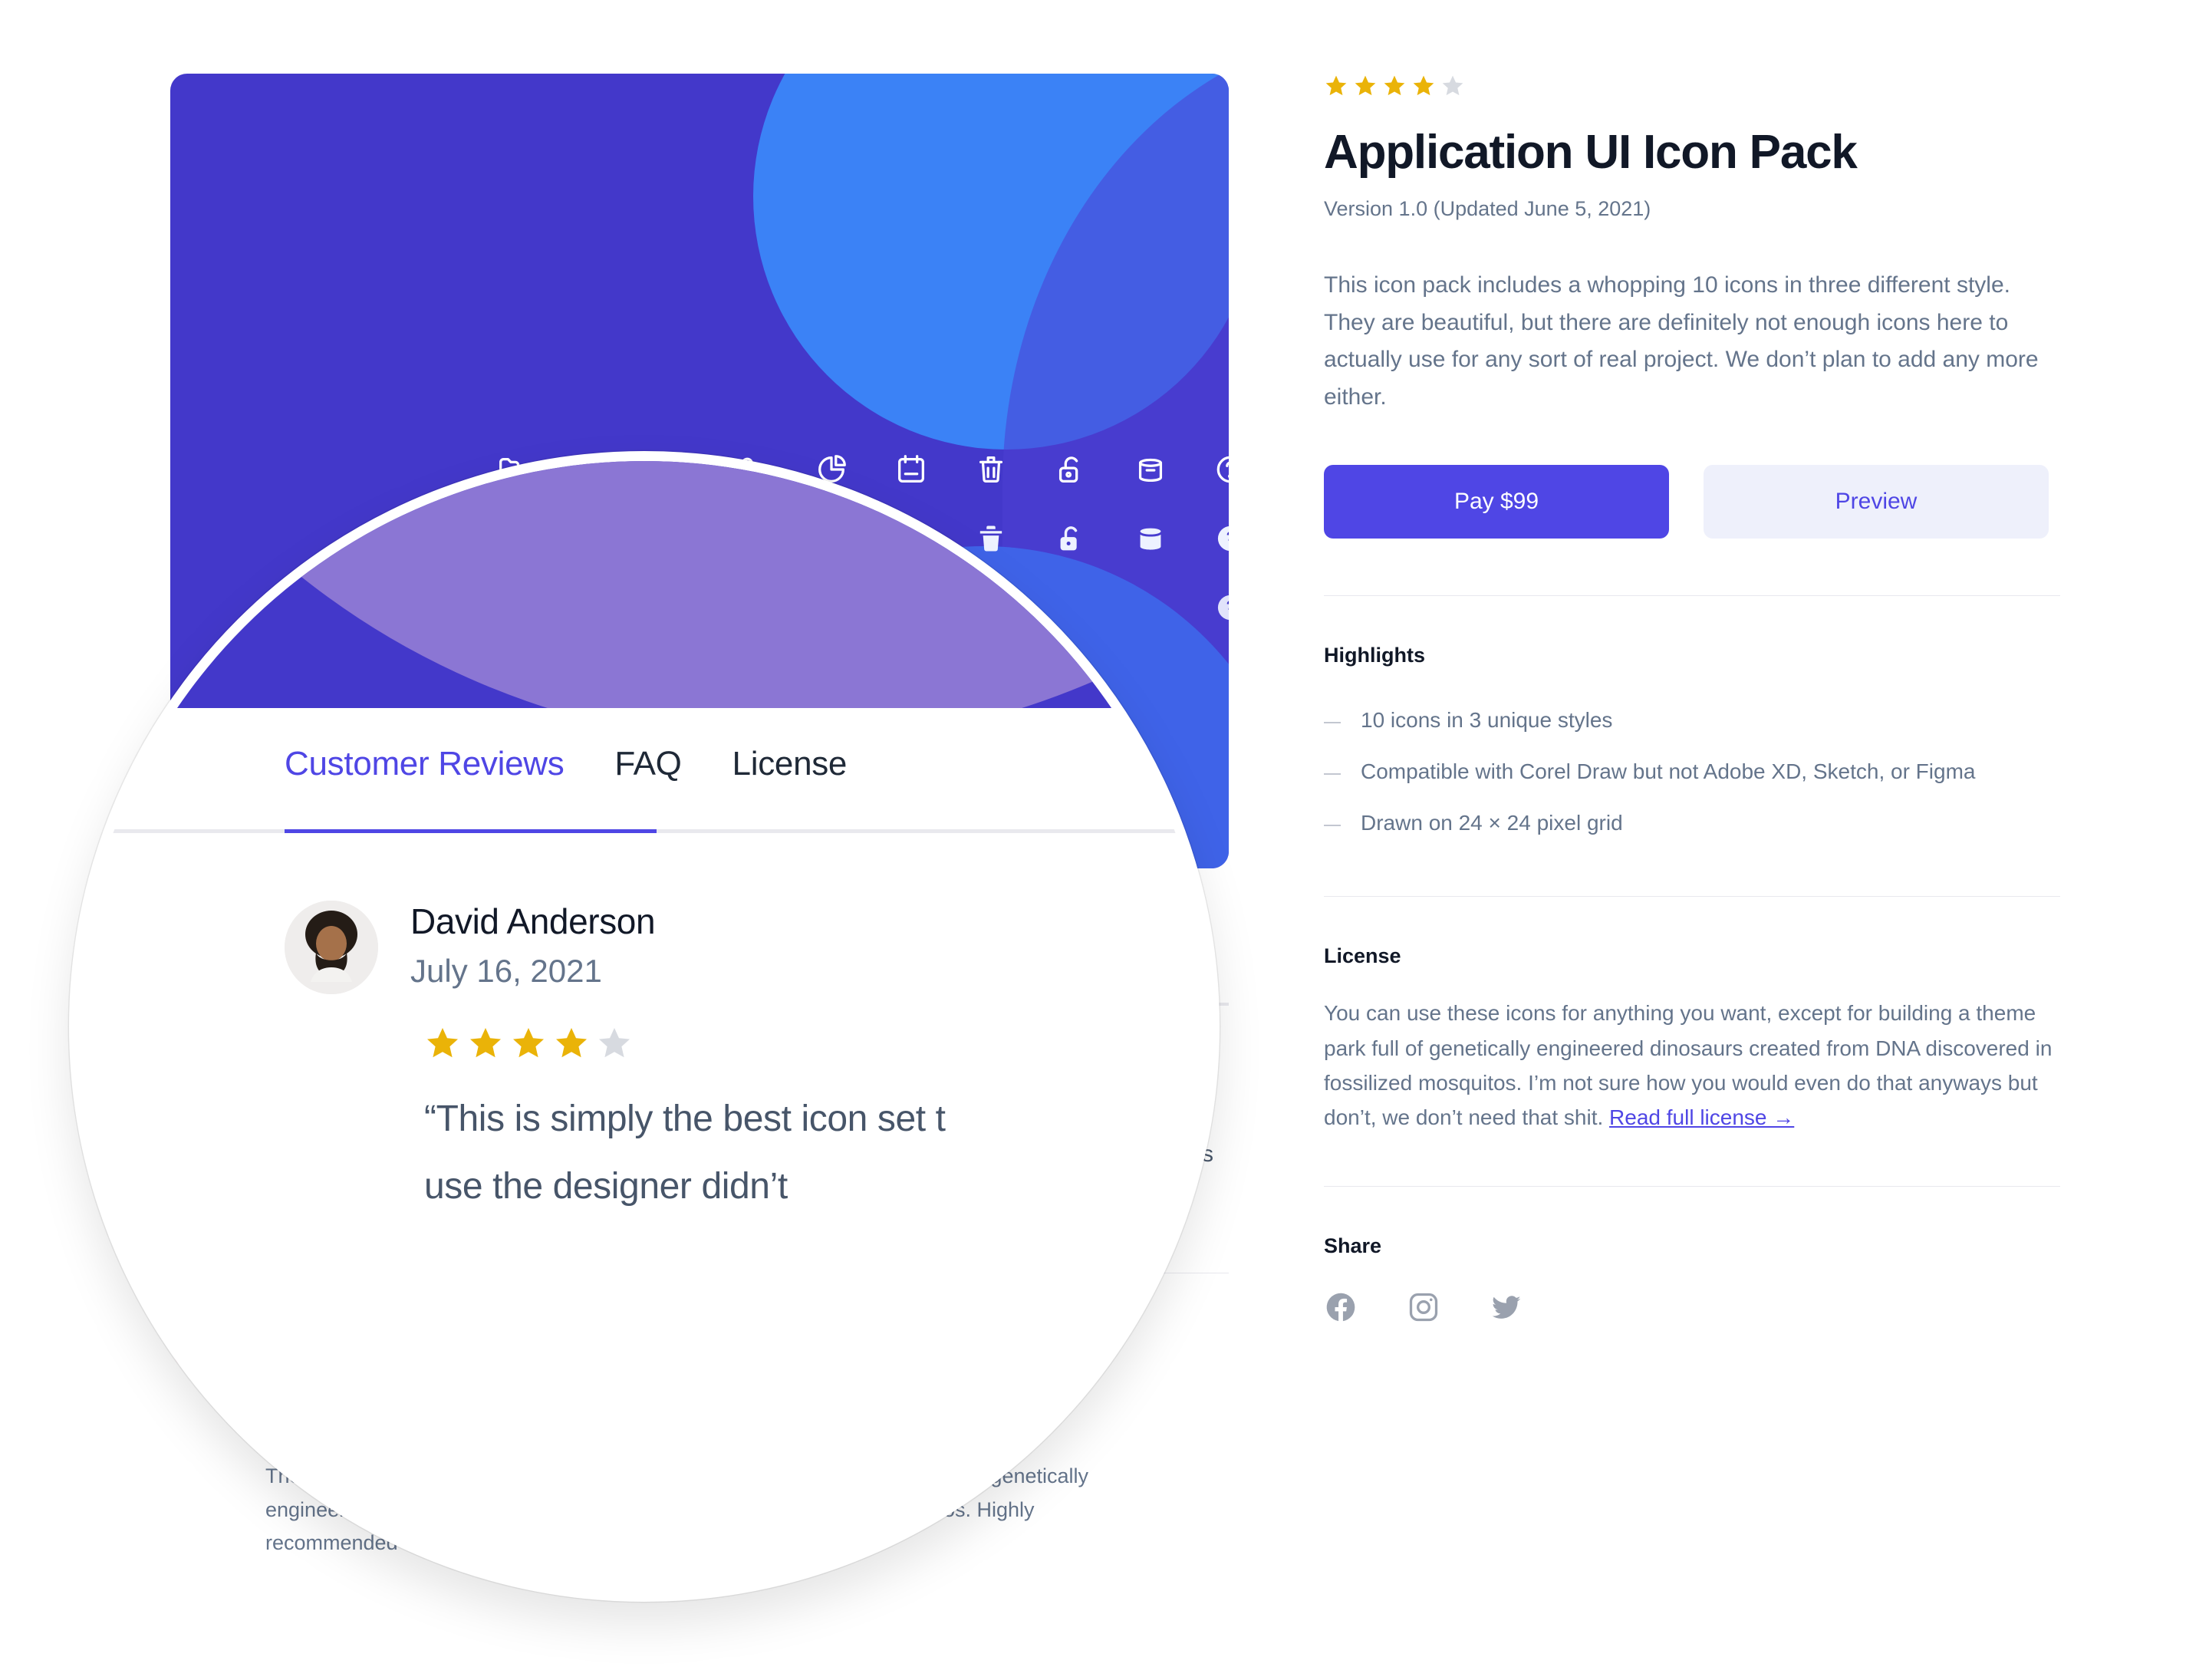 The image size is (2209, 1680). Describe the element at coordinates (644, 584) in the screenshot. I see `magnified-hero` at that location.